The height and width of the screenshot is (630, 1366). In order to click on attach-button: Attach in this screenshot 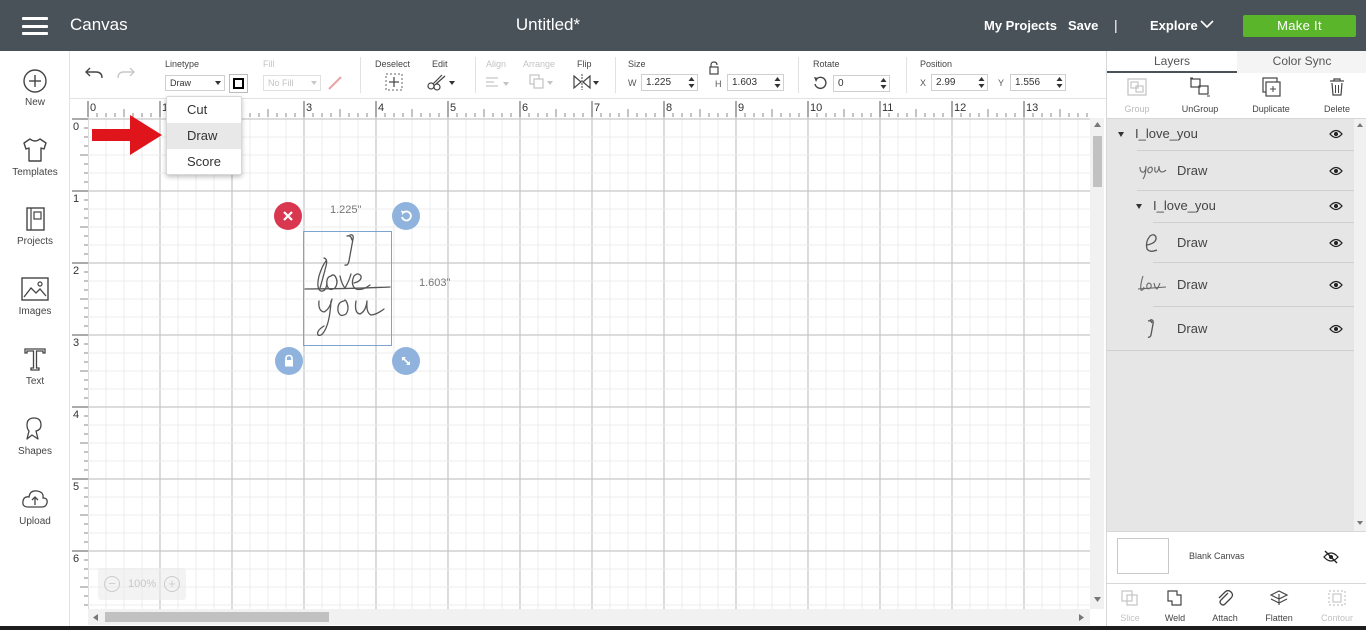, I will do `click(1225, 606)`.